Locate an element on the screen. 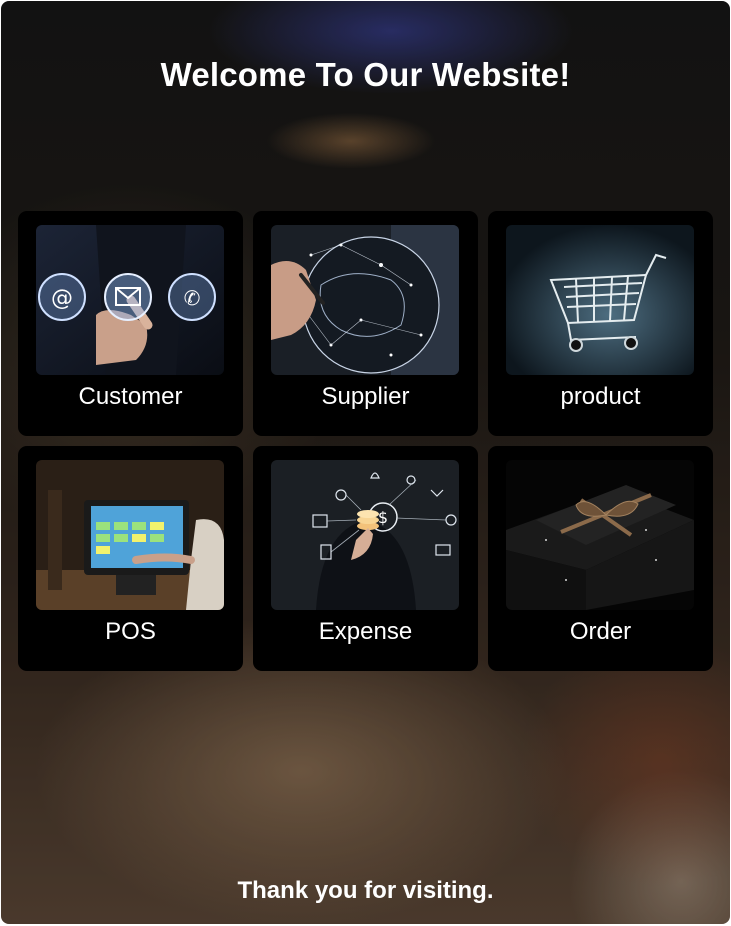 The width and height of the screenshot is (731, 926). product-label: product is located at coordinates (600, 396).